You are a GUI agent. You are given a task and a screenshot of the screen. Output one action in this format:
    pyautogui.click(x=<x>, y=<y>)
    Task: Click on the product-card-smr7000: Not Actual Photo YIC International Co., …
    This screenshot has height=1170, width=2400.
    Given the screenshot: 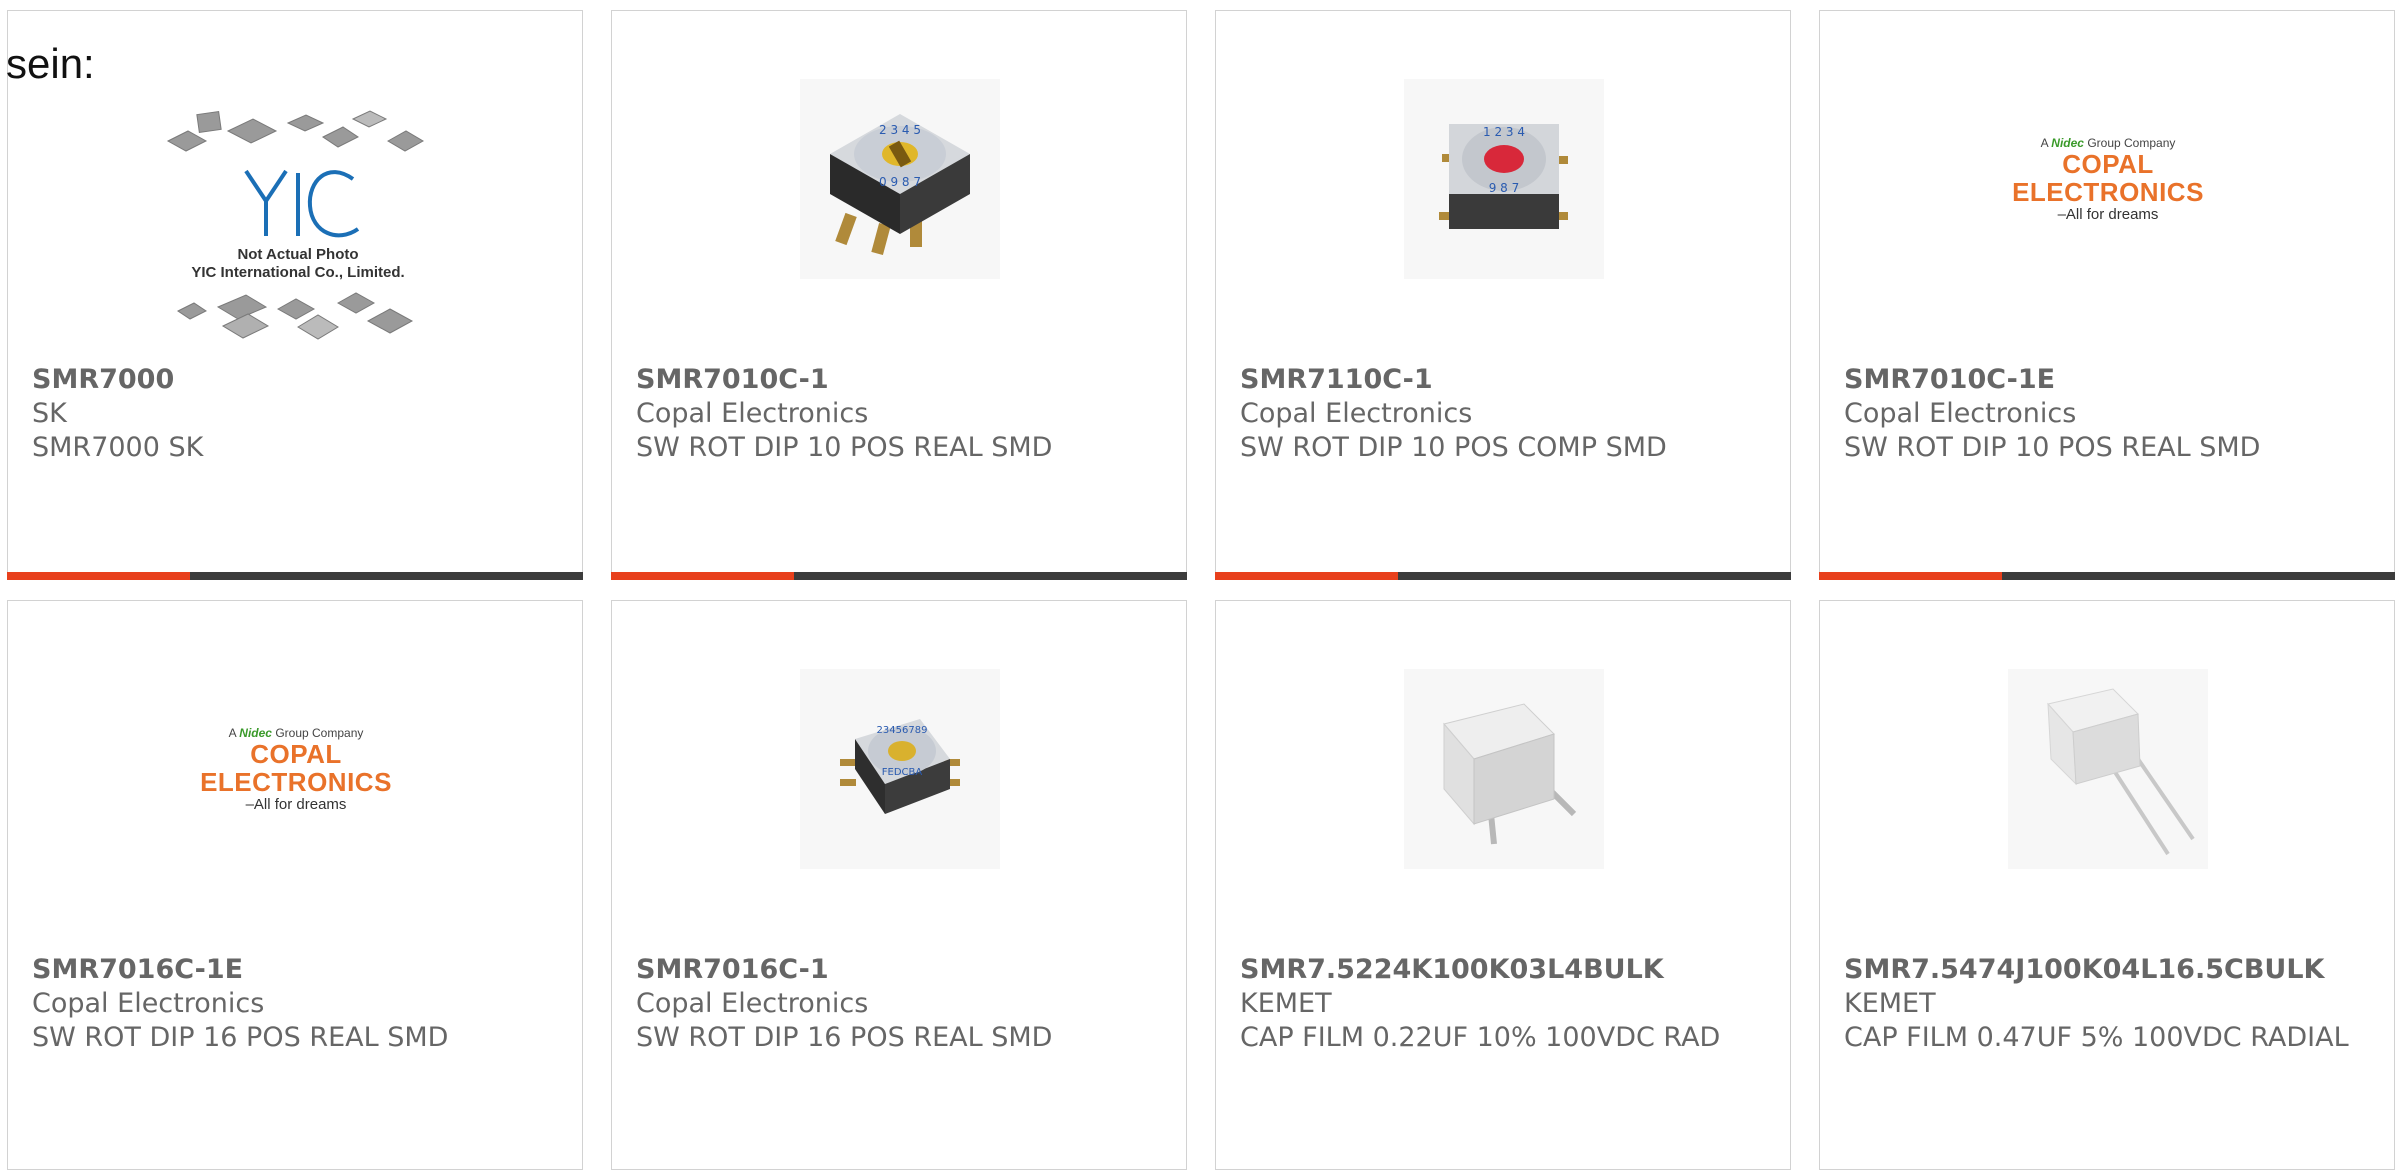 What is the action you would take?
    pyautogui.click(x=295, y=295)
    